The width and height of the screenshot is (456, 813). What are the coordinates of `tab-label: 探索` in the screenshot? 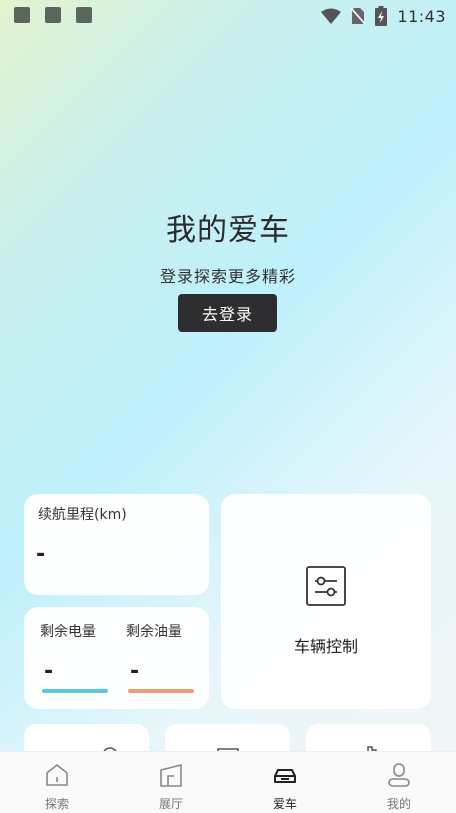 It's located at (56, 804).